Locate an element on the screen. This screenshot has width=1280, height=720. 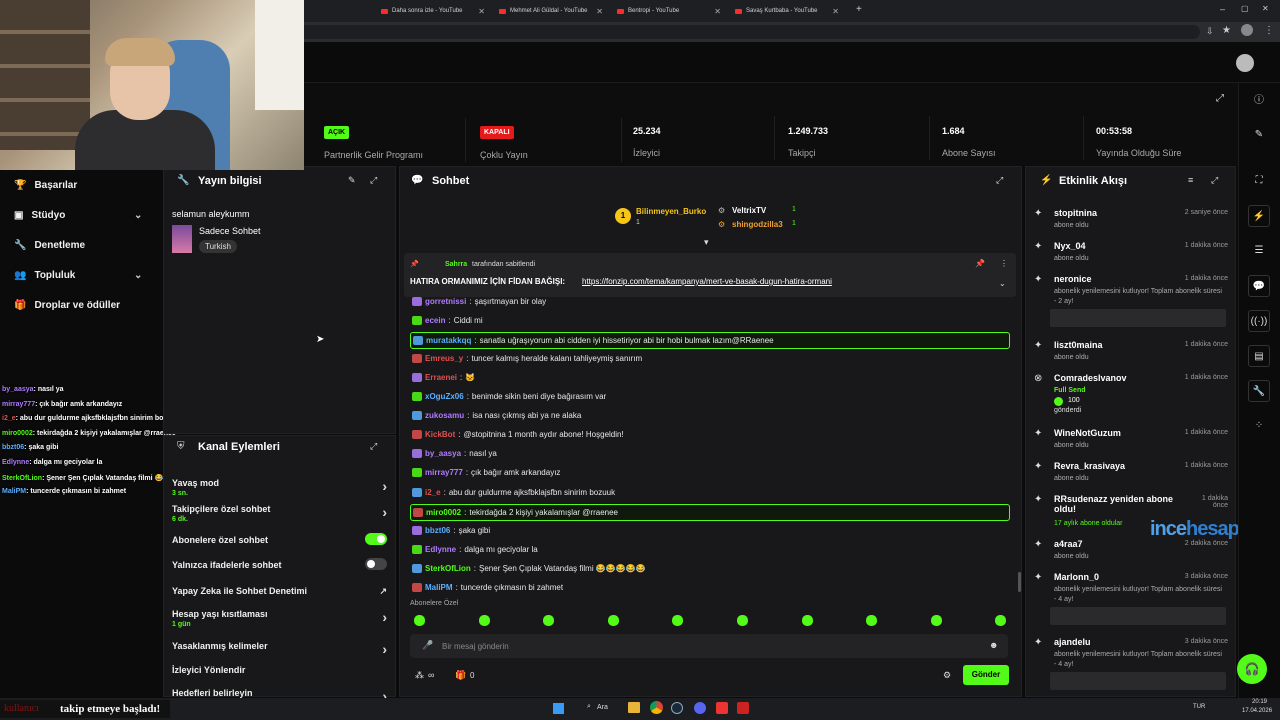
chevron-down-icon: ⌄ is located at coordinates (1002, 283).